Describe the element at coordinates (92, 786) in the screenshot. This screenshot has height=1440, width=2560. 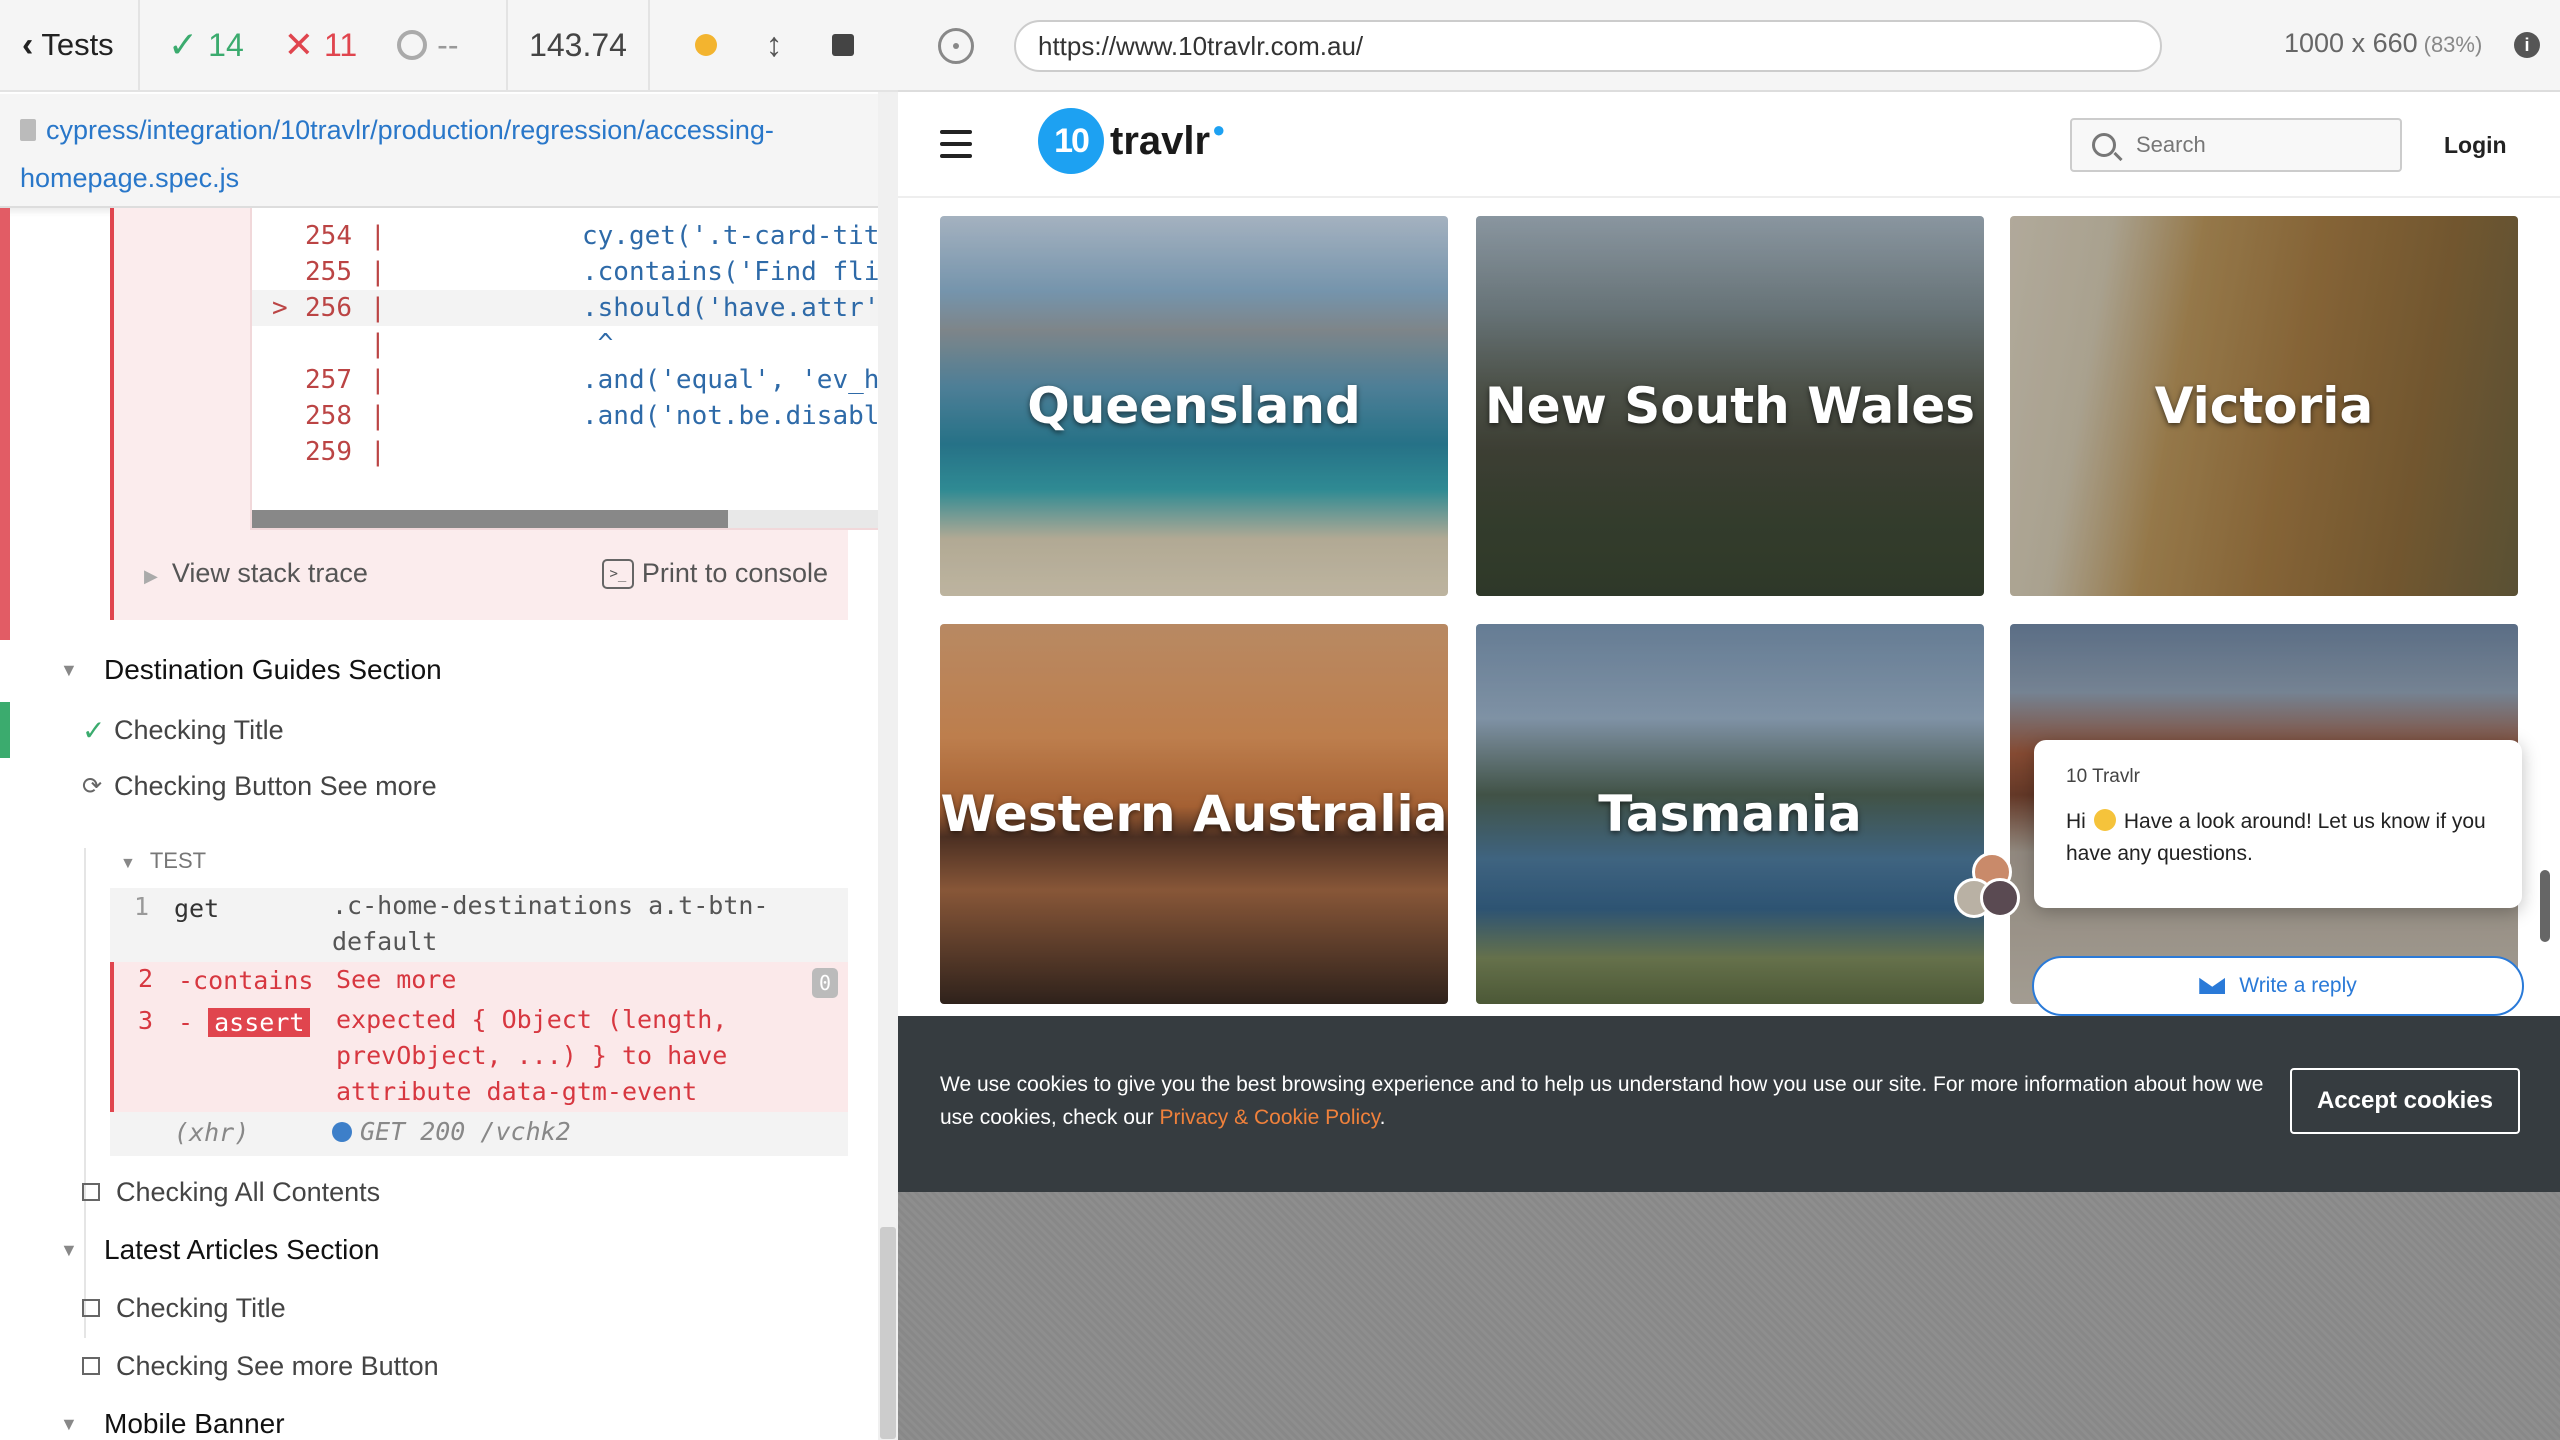
I see `retry-icon: ⟳` at that location.